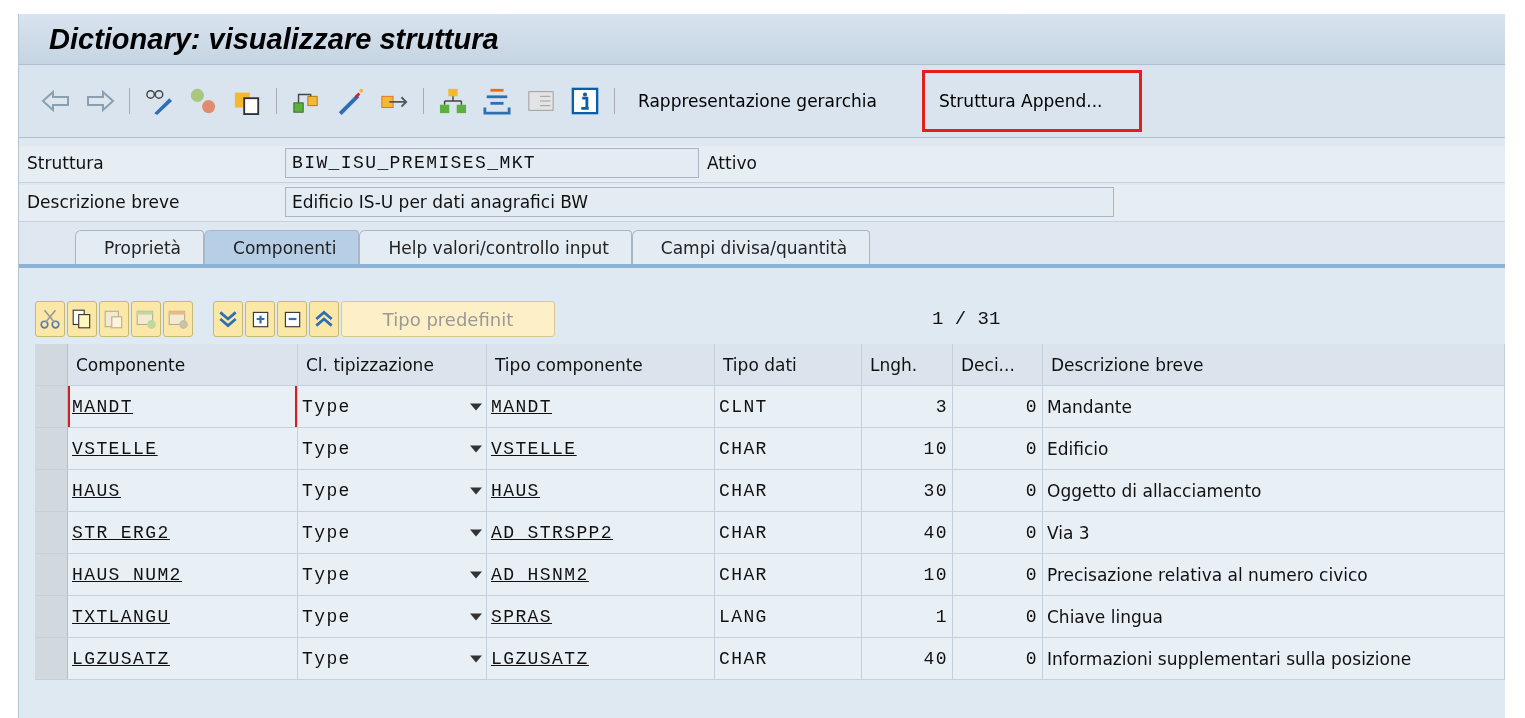 The image size is (1525, 718). Describe the element at coordinates (139, 247) in the screenshot. I see `tab: Proprietà` at that location.